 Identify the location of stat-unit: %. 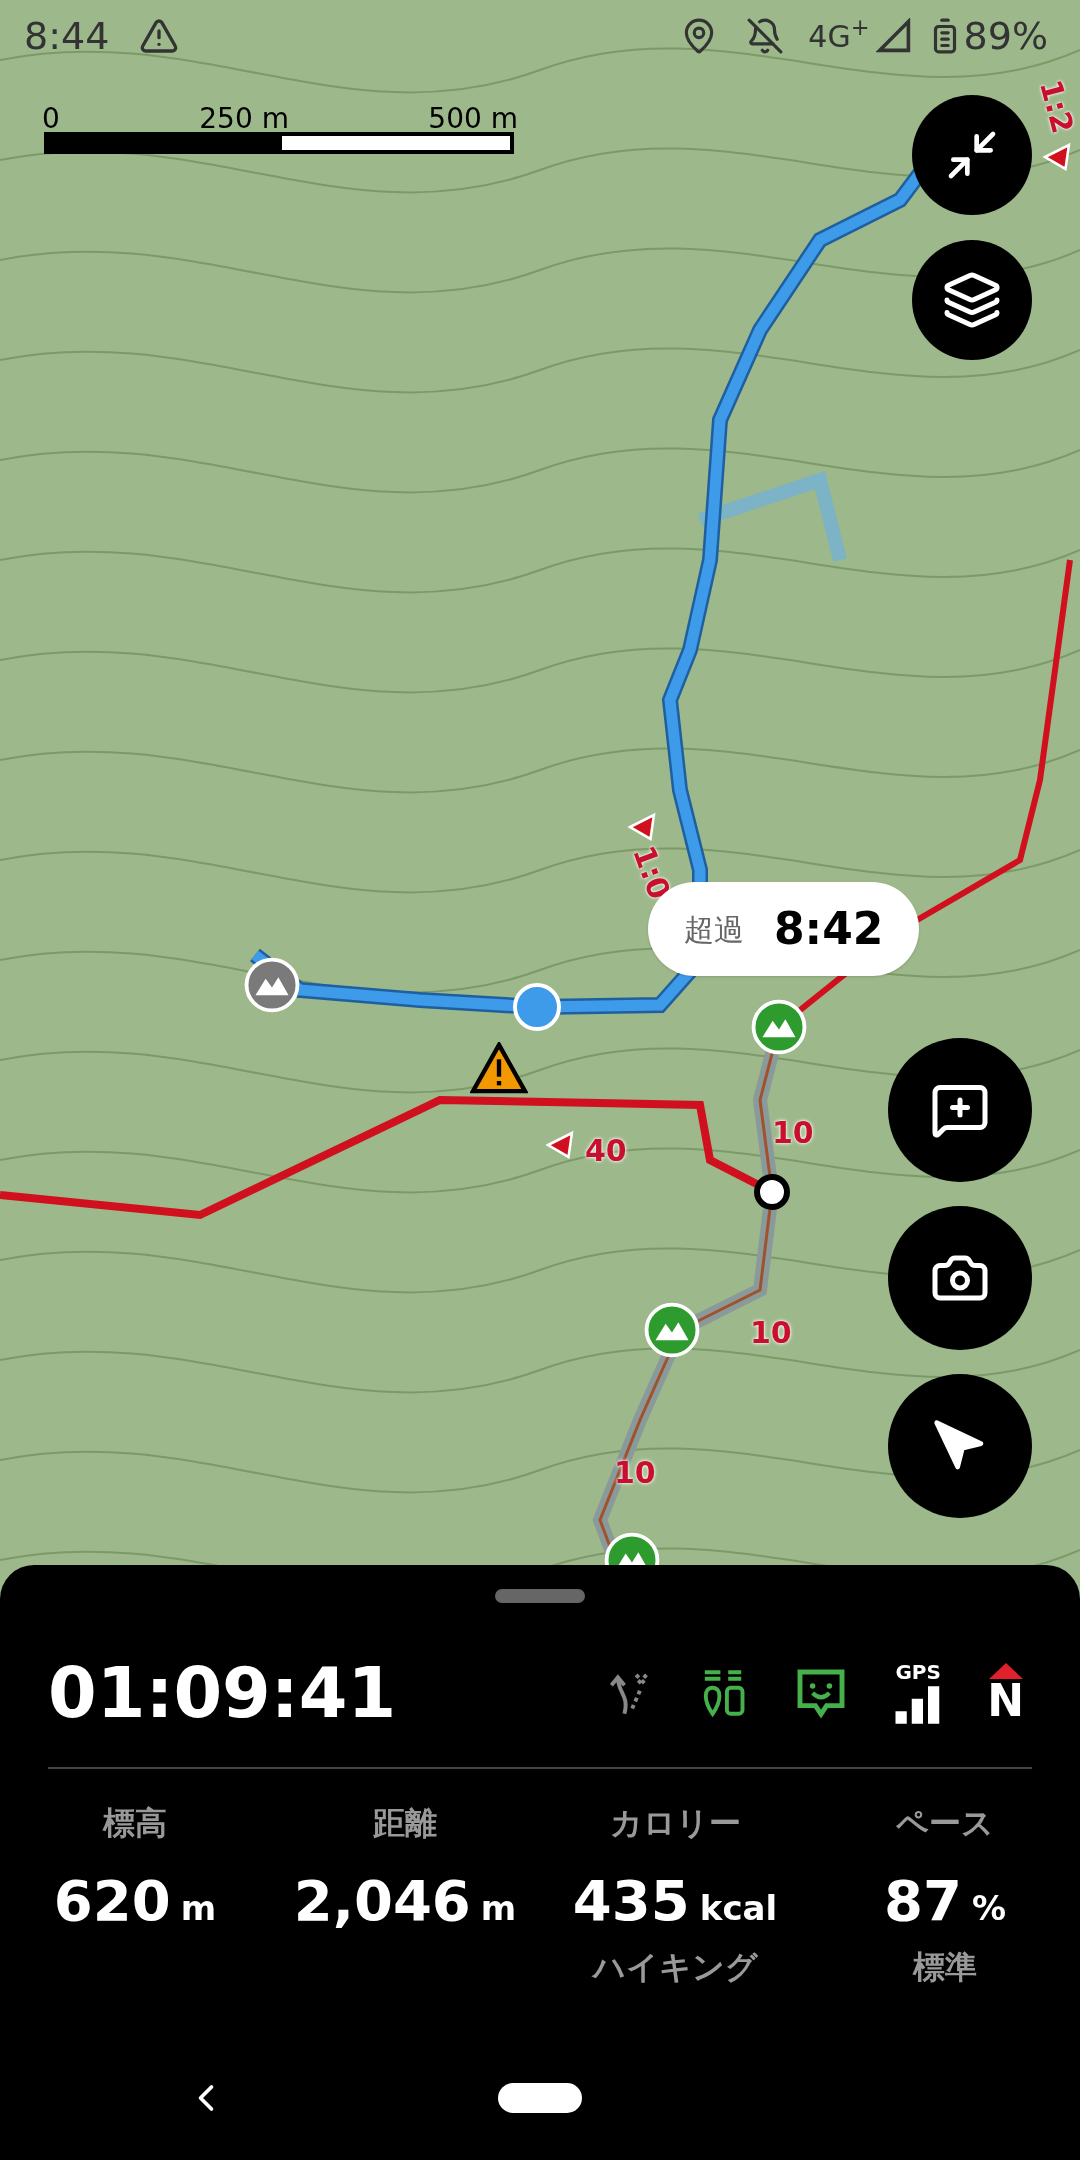
(988, 1908).